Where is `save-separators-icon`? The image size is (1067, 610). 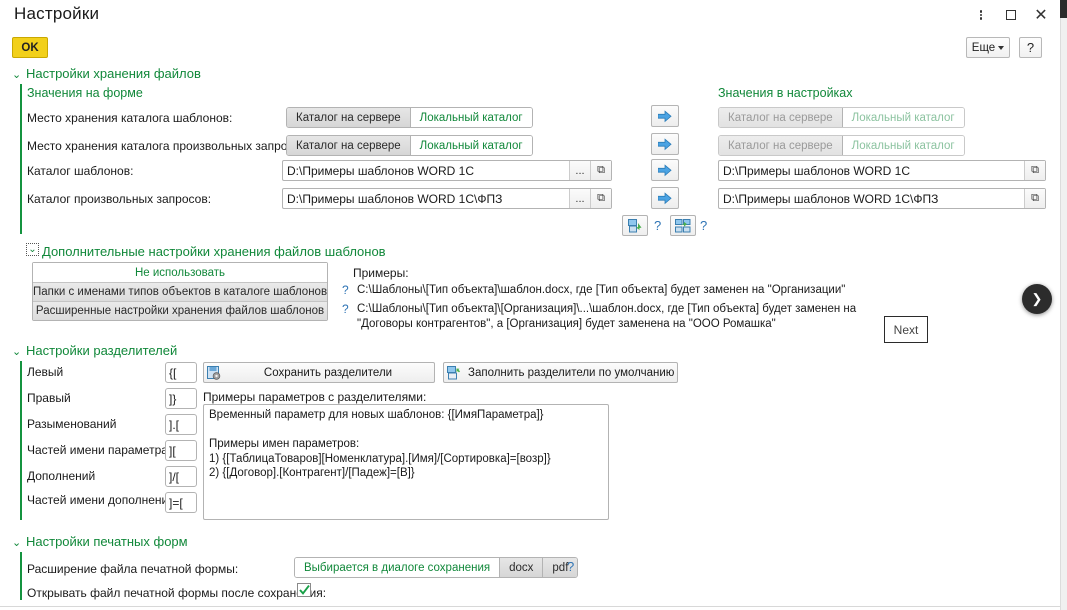
save-separators-icon is located at coordinates (214, 372).